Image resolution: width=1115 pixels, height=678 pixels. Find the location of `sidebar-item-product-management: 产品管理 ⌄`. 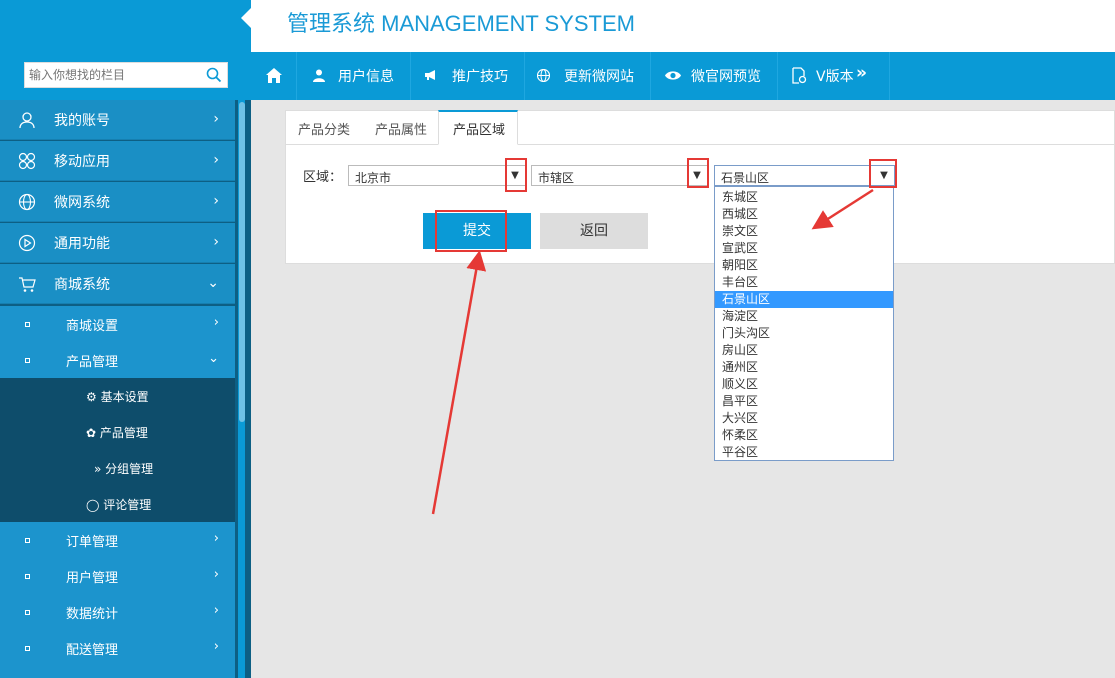

sidebar-item-product-management: 产品管理 ⌄ is located at coordinates (117, 360).